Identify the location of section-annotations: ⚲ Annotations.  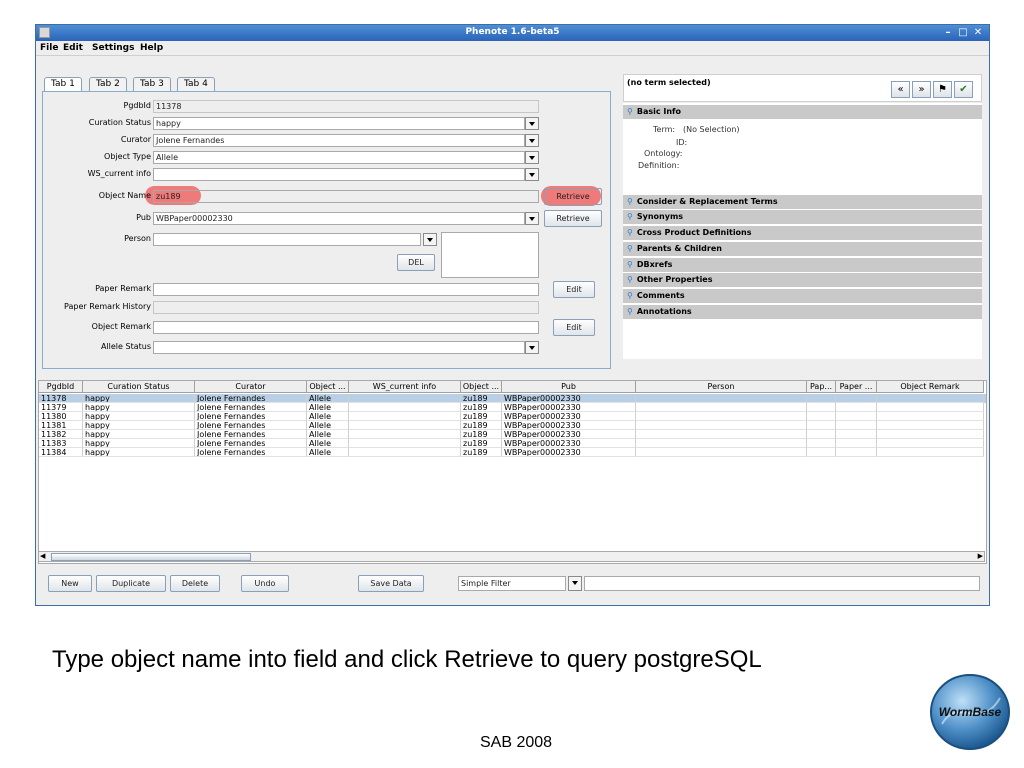
(802, 312).